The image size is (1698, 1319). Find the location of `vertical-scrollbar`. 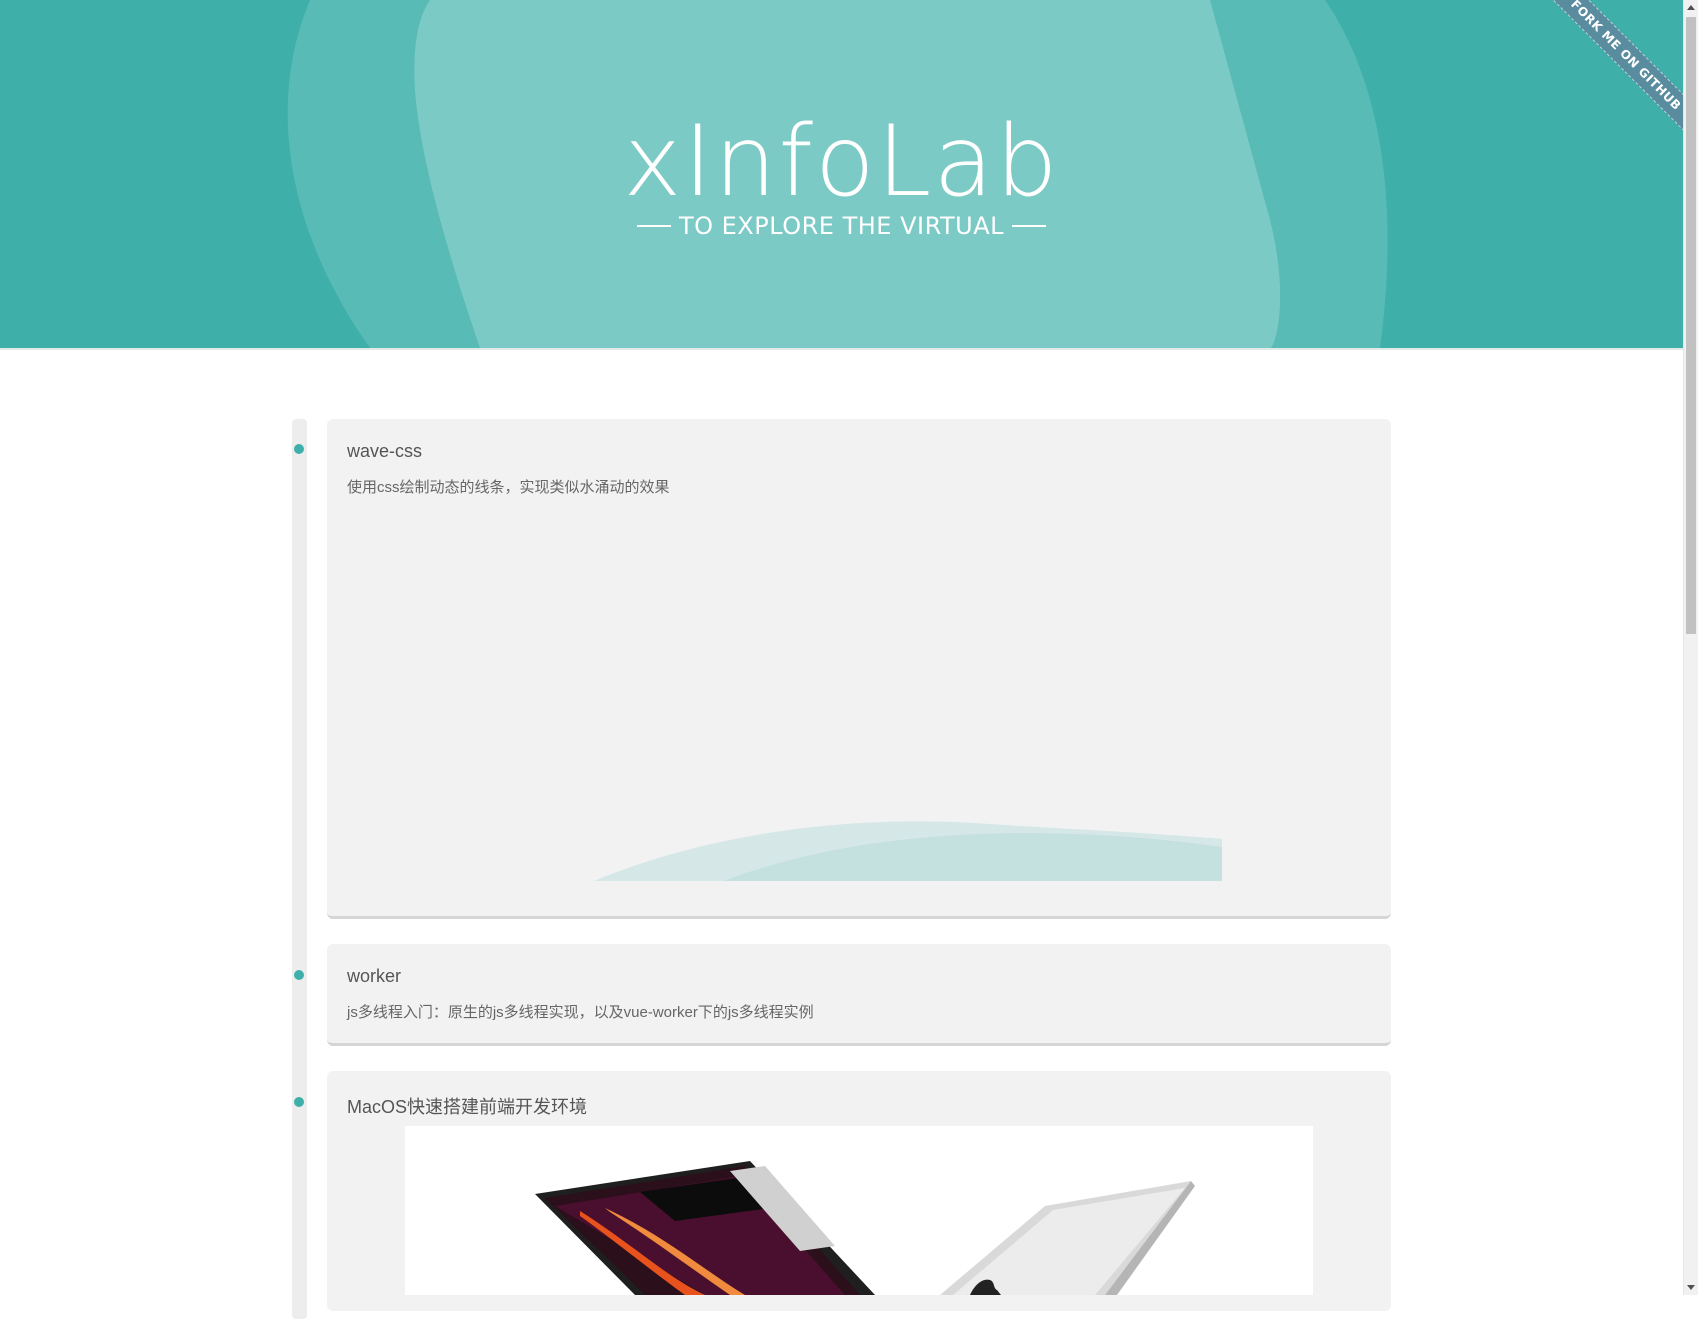

vertical-scrollbar is located at coordinates (1690, 647).